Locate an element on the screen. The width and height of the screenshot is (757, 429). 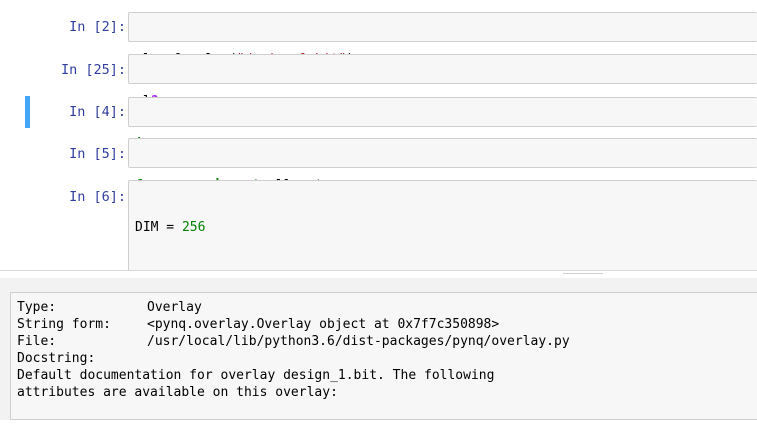
code-line: DIM = 256 is located at coordinates (170, 227).